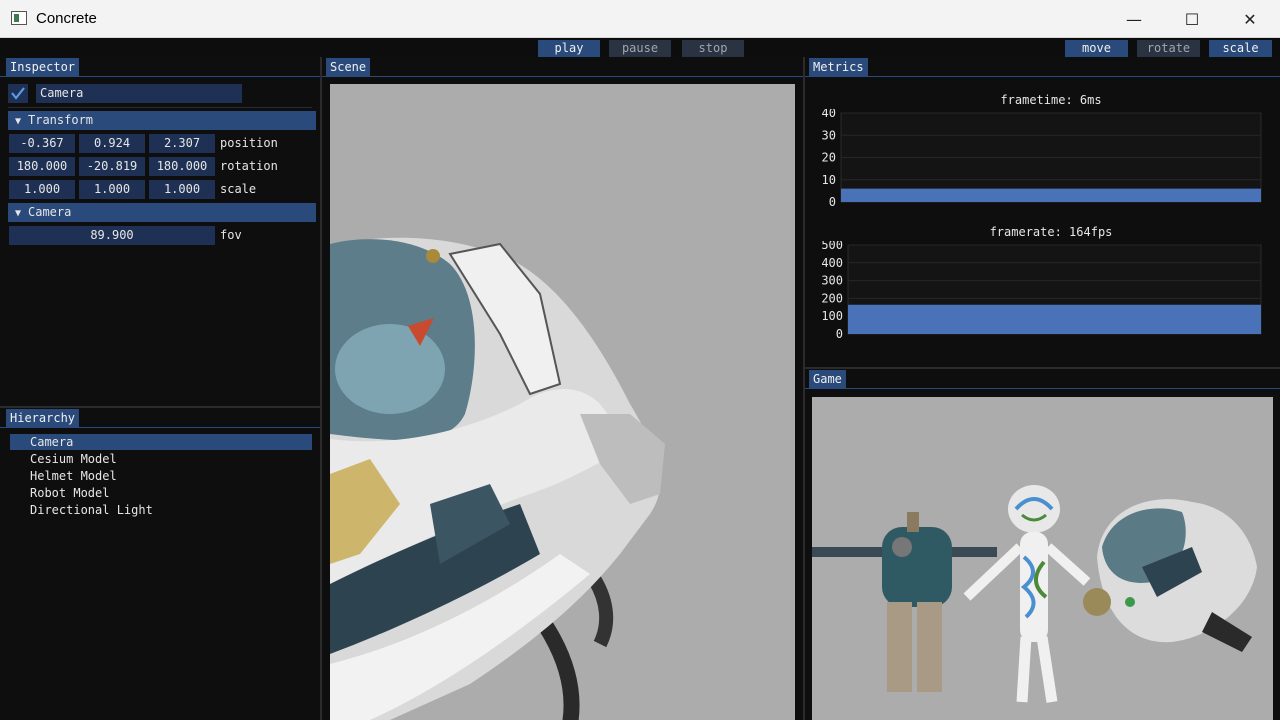  I want to click on hierarchy-item-robot-model: Robot Model, so click(161, 493).